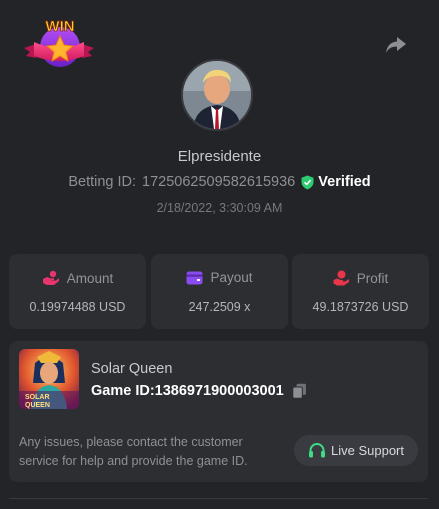 The width and height of the screenshot is (439, 509). Describe the element at coordinates (59, 26) in the screenshot. I see `win-logo-text: WIN` at that location.